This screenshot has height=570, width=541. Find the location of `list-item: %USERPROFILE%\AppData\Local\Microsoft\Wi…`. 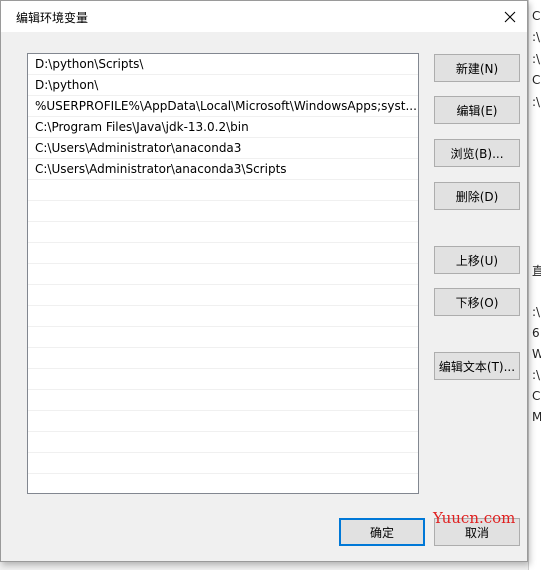

list-item: %USERPROFILE%\AppData\Local\Microsoft\Wi… is located at coordinates (223, 106).